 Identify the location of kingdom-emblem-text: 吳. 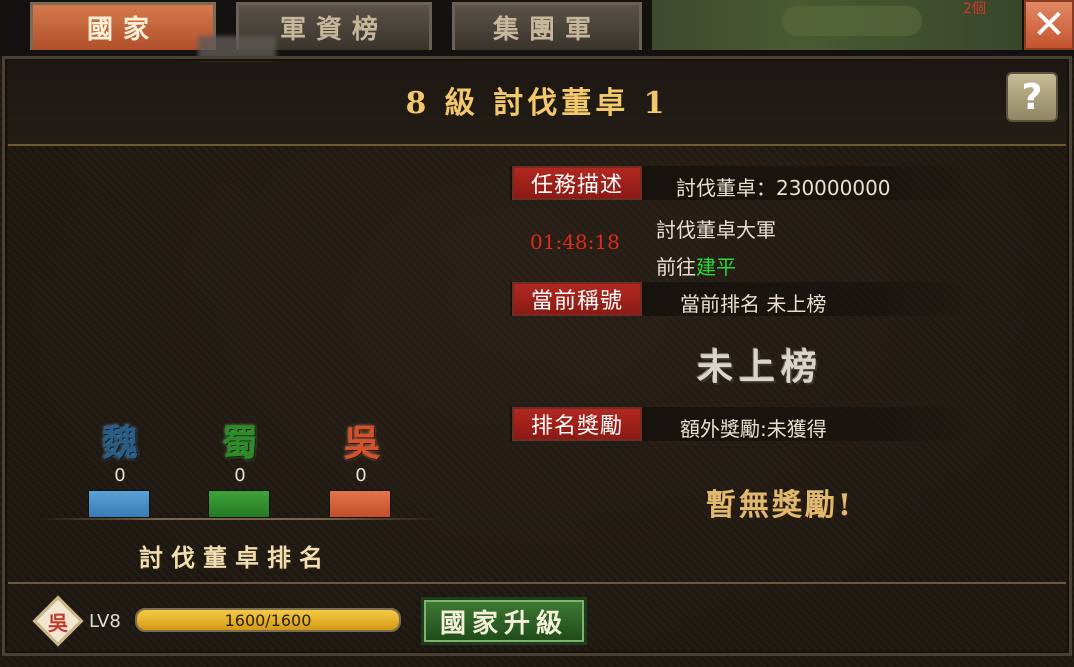
(58, 622).